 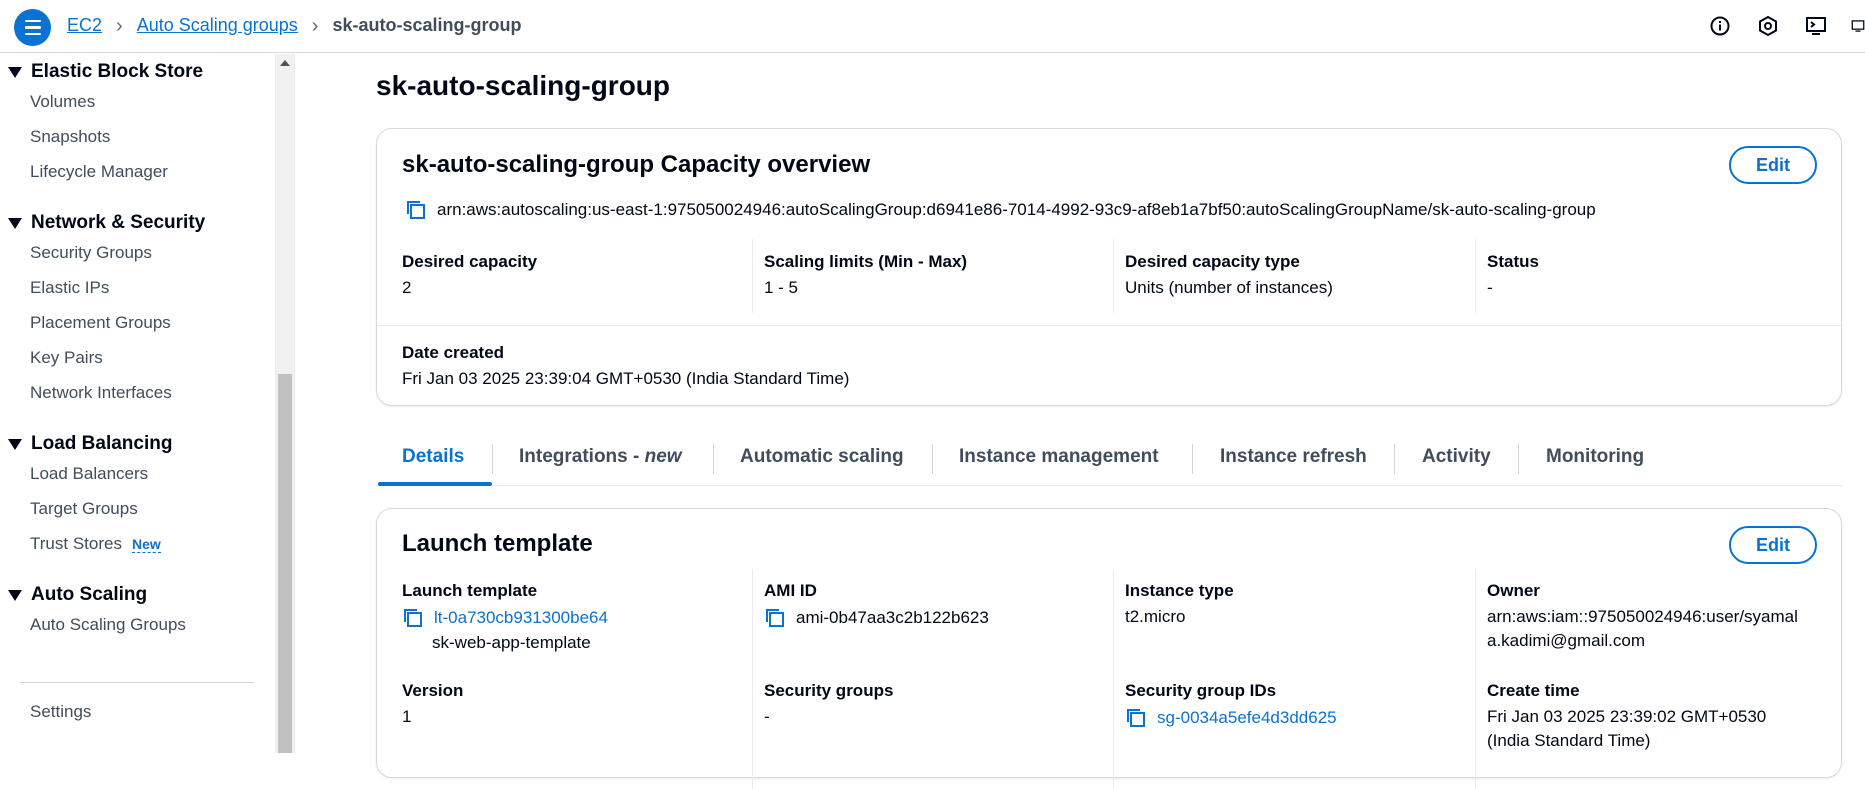 I want to click on scroll-up-icon, so click(x=285, y=63).